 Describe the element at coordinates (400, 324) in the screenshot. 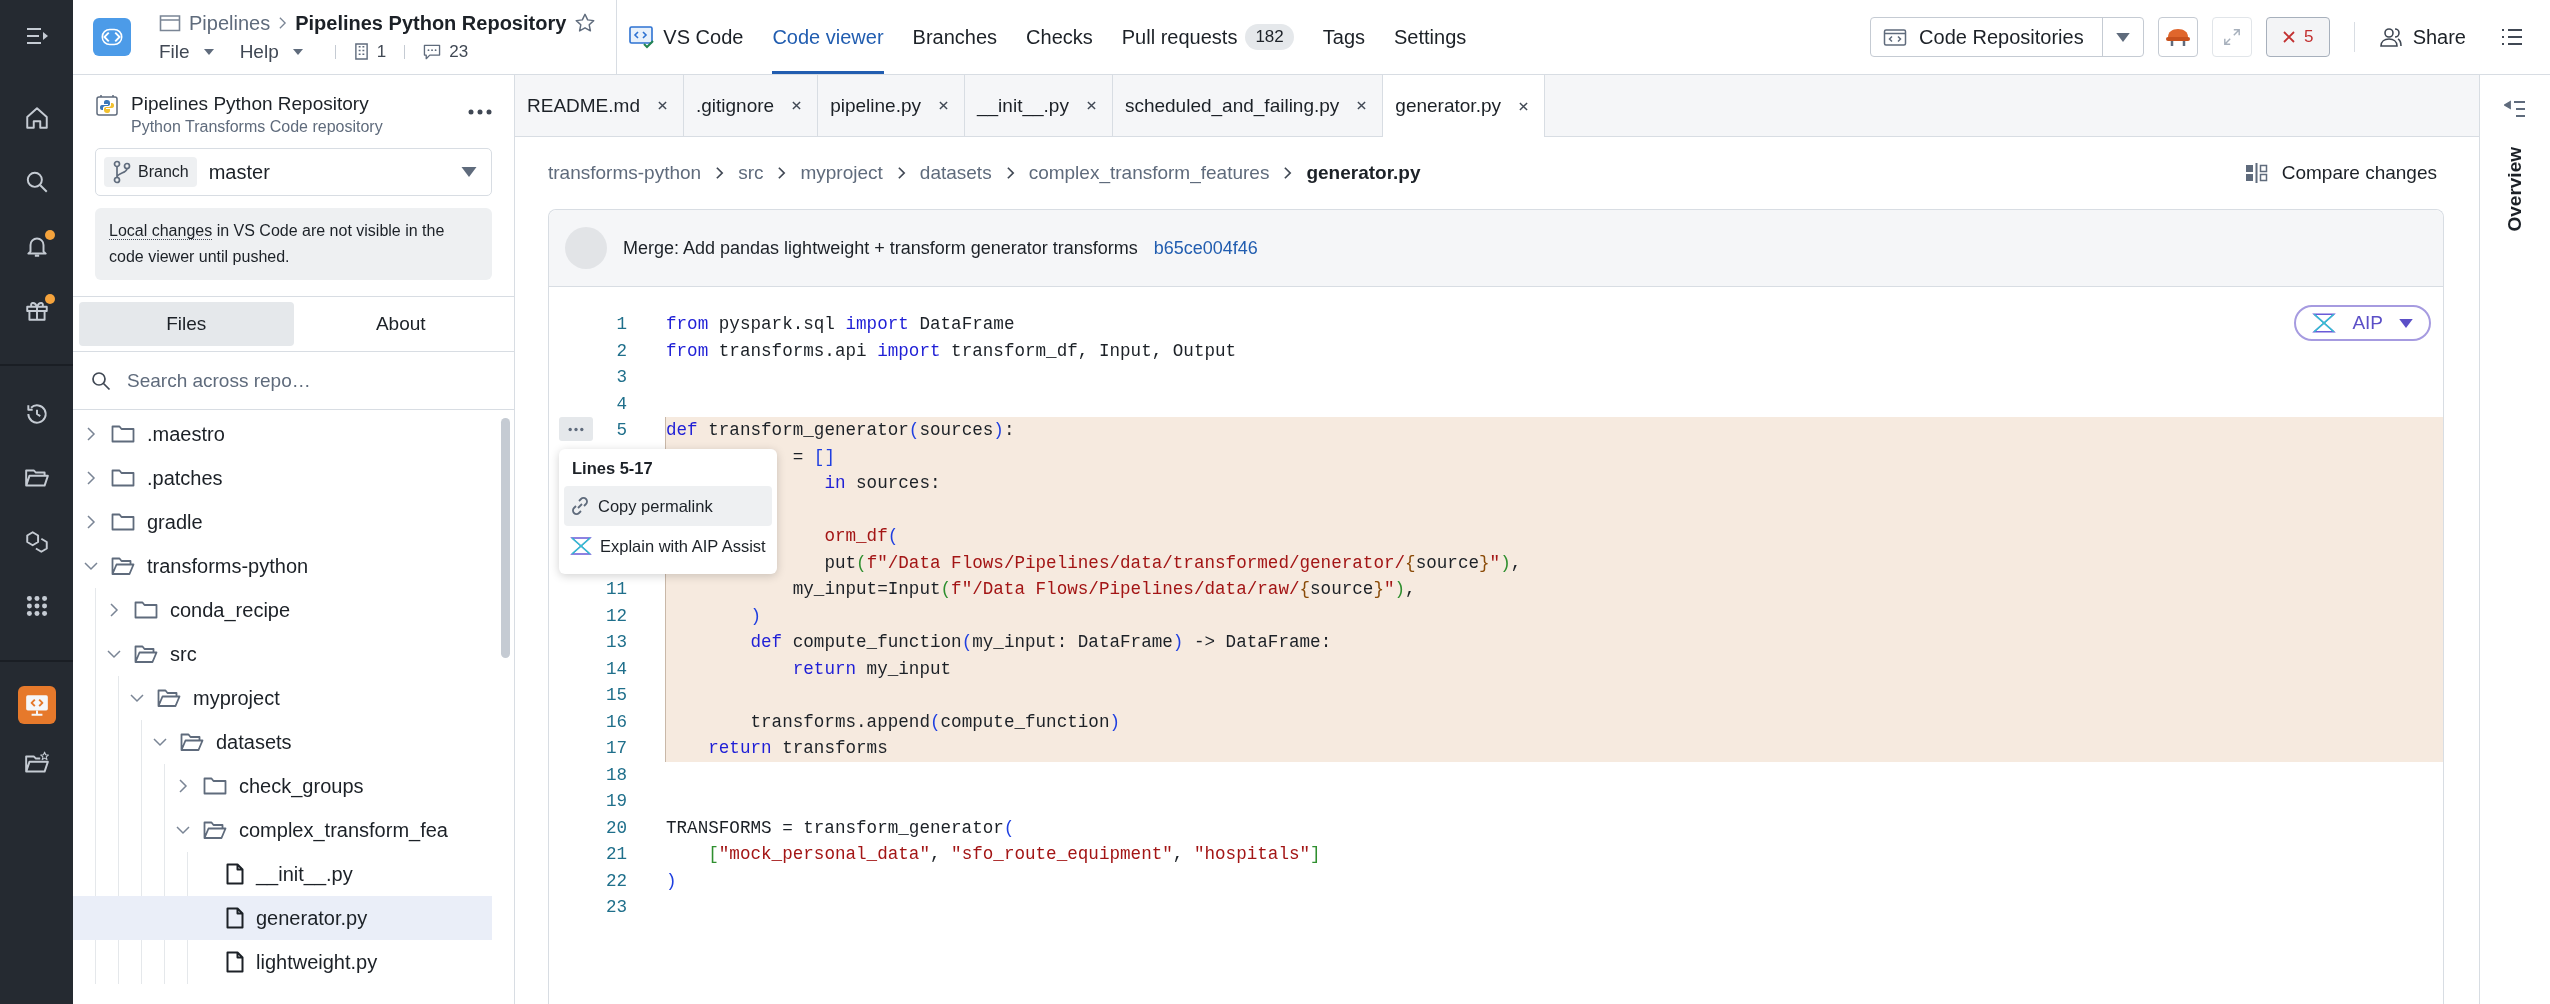

I see `sidebar-tab: About` at that location.